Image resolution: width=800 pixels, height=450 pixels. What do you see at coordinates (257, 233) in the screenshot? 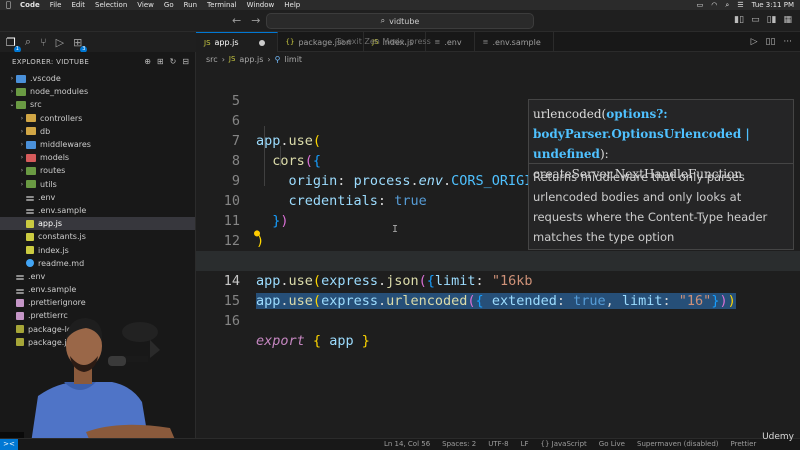
I see `lightbulb-icon: ●` at bounding box center [257, 233].